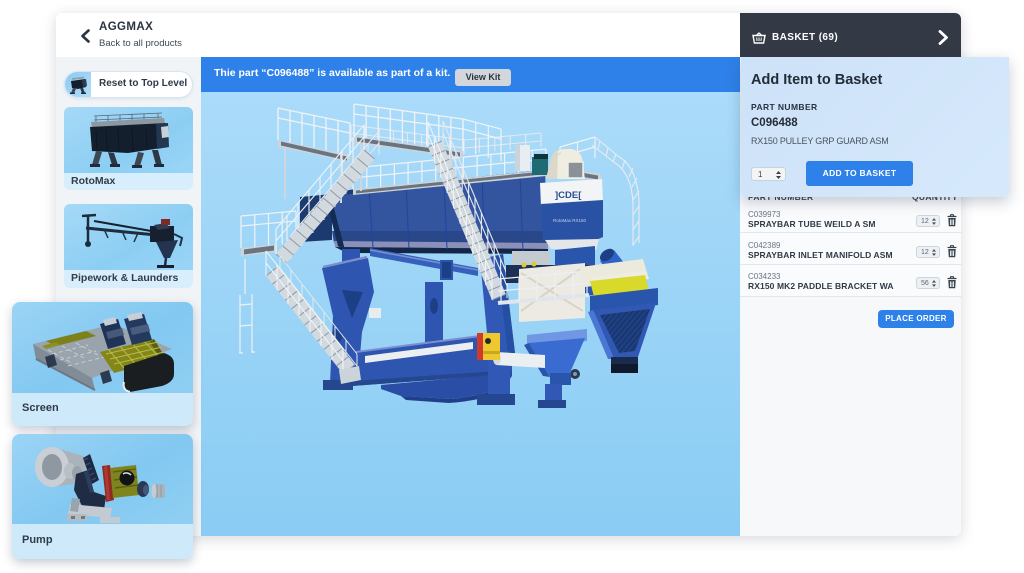 The width and height of the screenshot is (1024, 573). I want to click on svg-text: RotoMax RX150, so click(570, 220).